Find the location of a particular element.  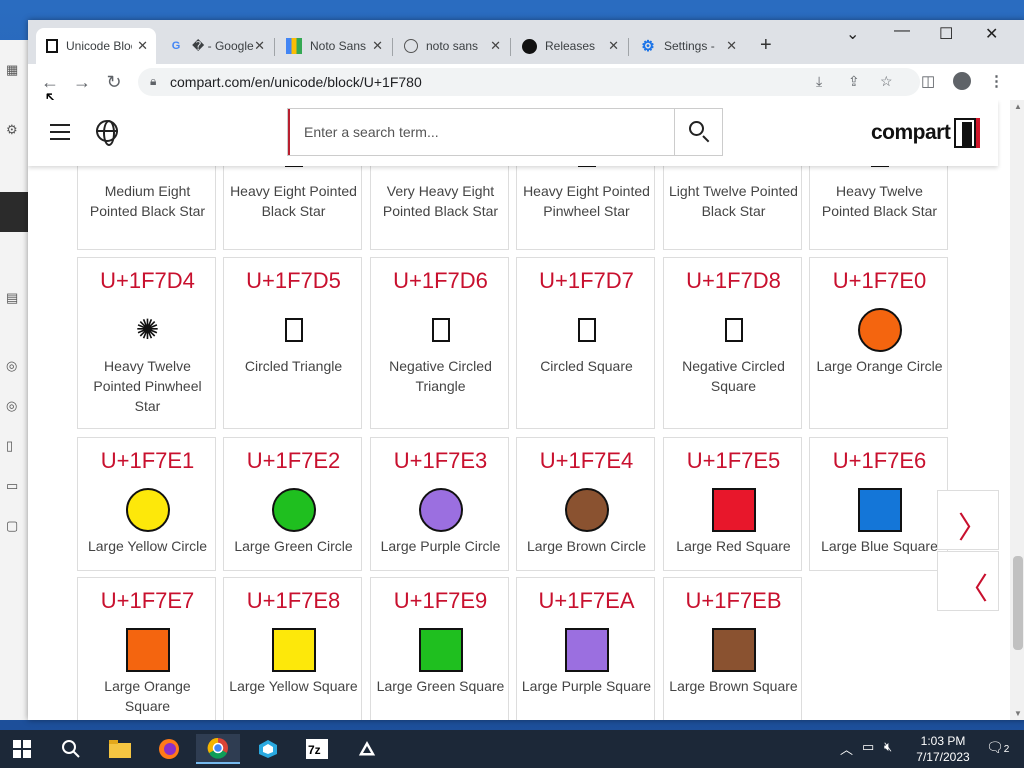

inkscape-icon is located at coordinates (367, 749).